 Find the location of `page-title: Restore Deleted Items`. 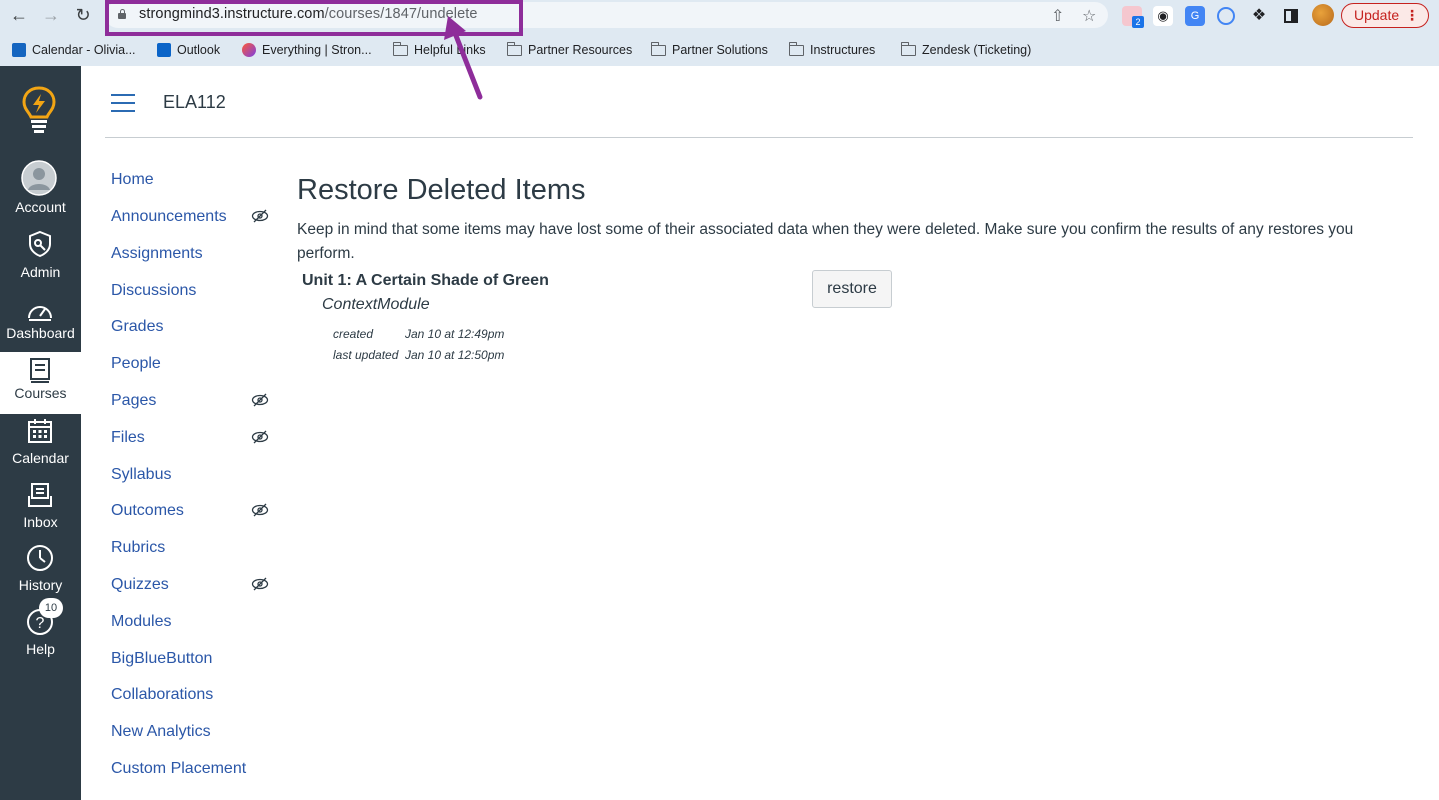

page-title: Restore Deleted Items is located at coordinates (441, 190).